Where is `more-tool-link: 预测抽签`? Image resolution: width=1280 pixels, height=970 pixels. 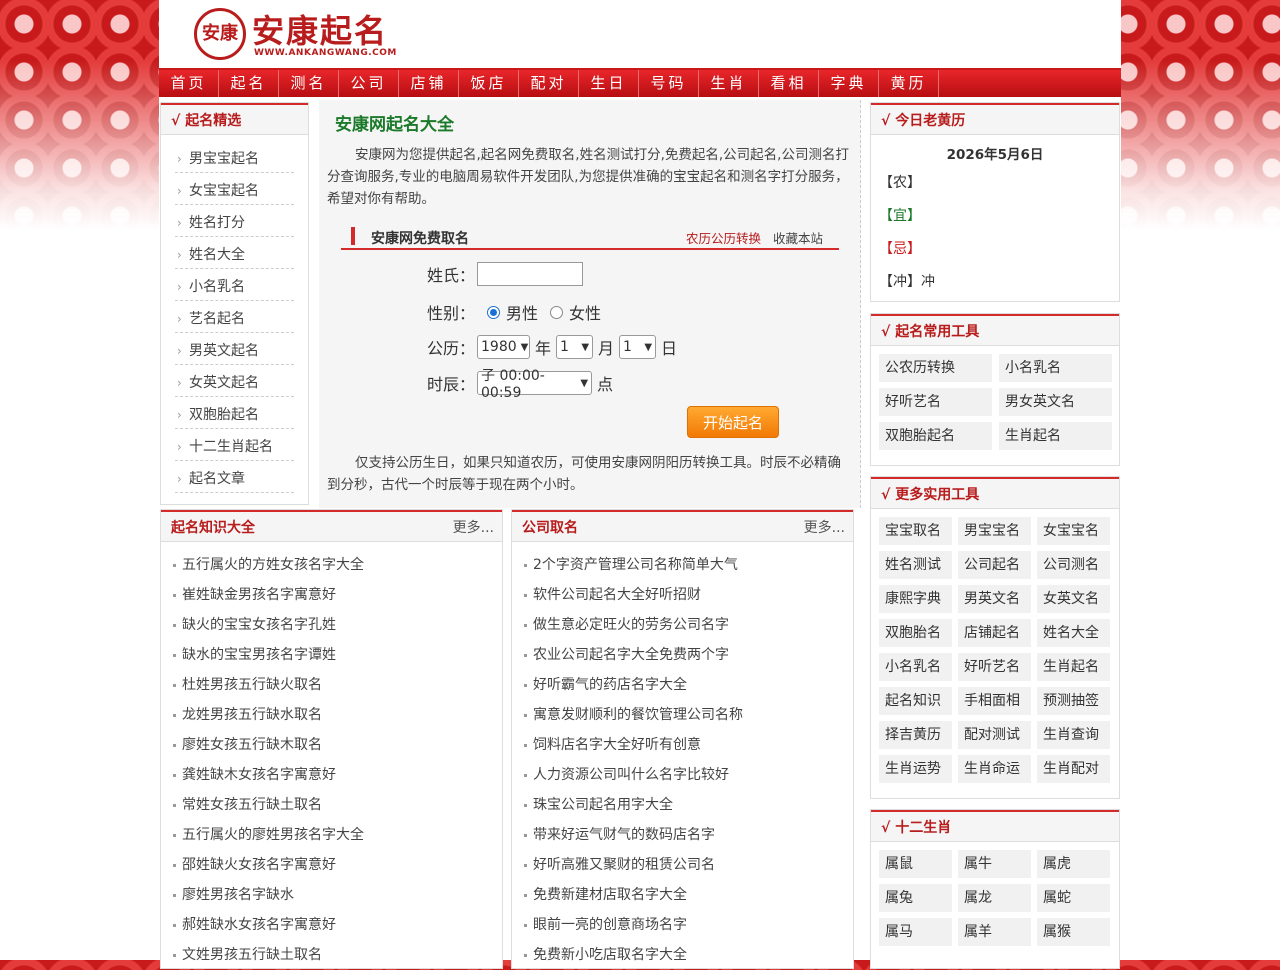
more-tool-link: 预测抽签 is located at coordinates (1073, 701).